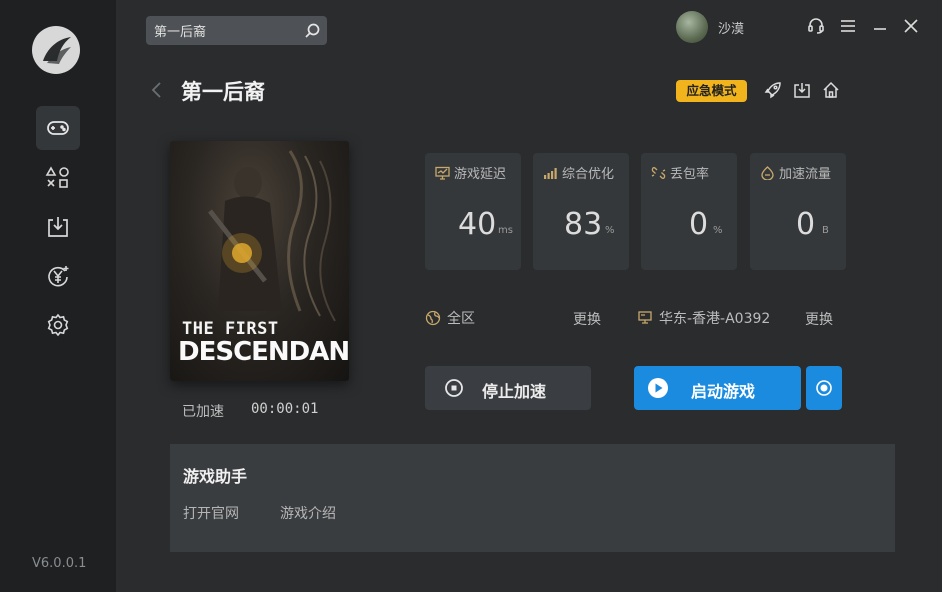 The height and width of the screenshot is (592, 942). I want to click on play-icon, so click(658, 388).